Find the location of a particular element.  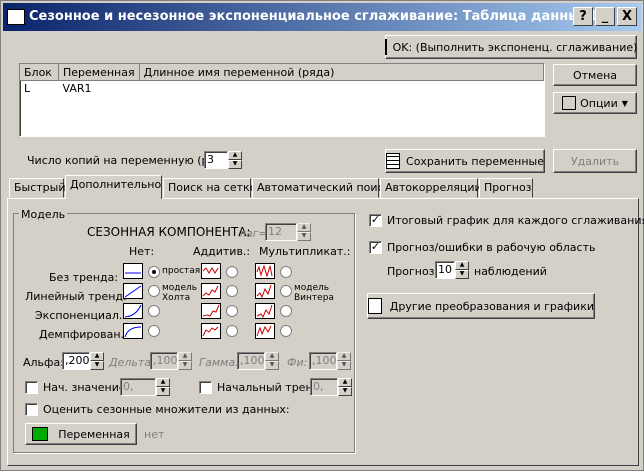

radio-add-damped is located at coordinates (232, 331).